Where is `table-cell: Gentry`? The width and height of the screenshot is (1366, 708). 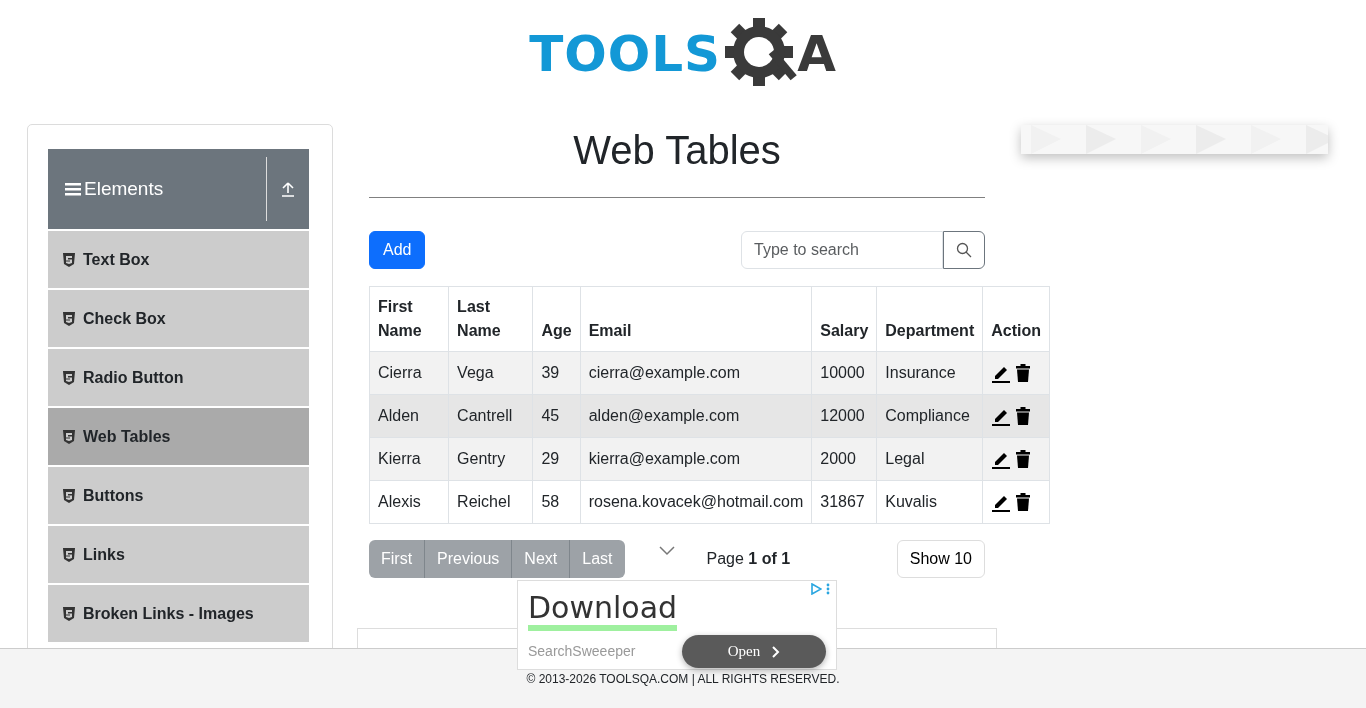 table-cell: Gentry is located at coordinates (490, 459).